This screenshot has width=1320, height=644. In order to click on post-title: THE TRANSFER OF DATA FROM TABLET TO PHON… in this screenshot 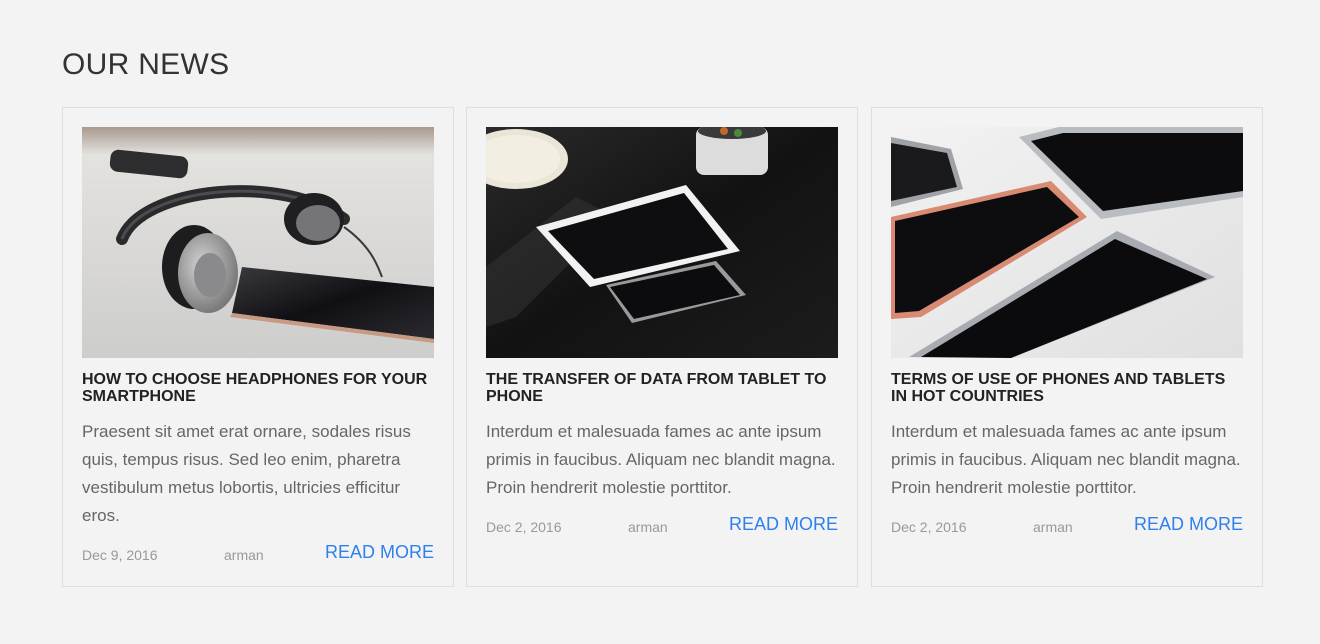, I will do `click(662, 388)`.